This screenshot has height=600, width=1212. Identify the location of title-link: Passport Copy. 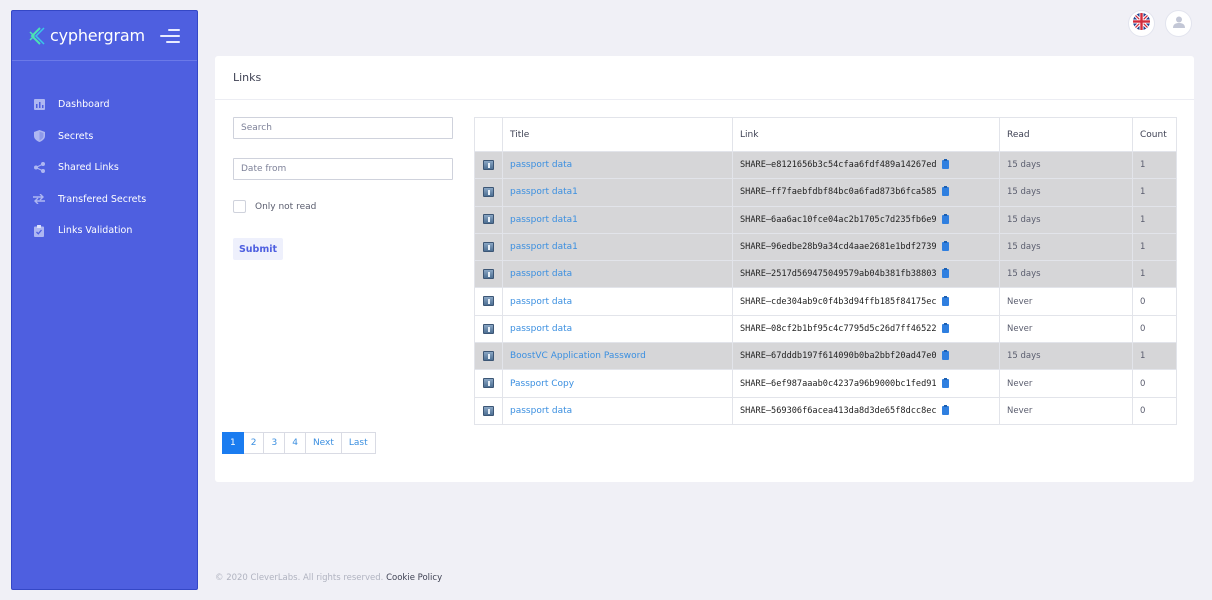
(542, 384).